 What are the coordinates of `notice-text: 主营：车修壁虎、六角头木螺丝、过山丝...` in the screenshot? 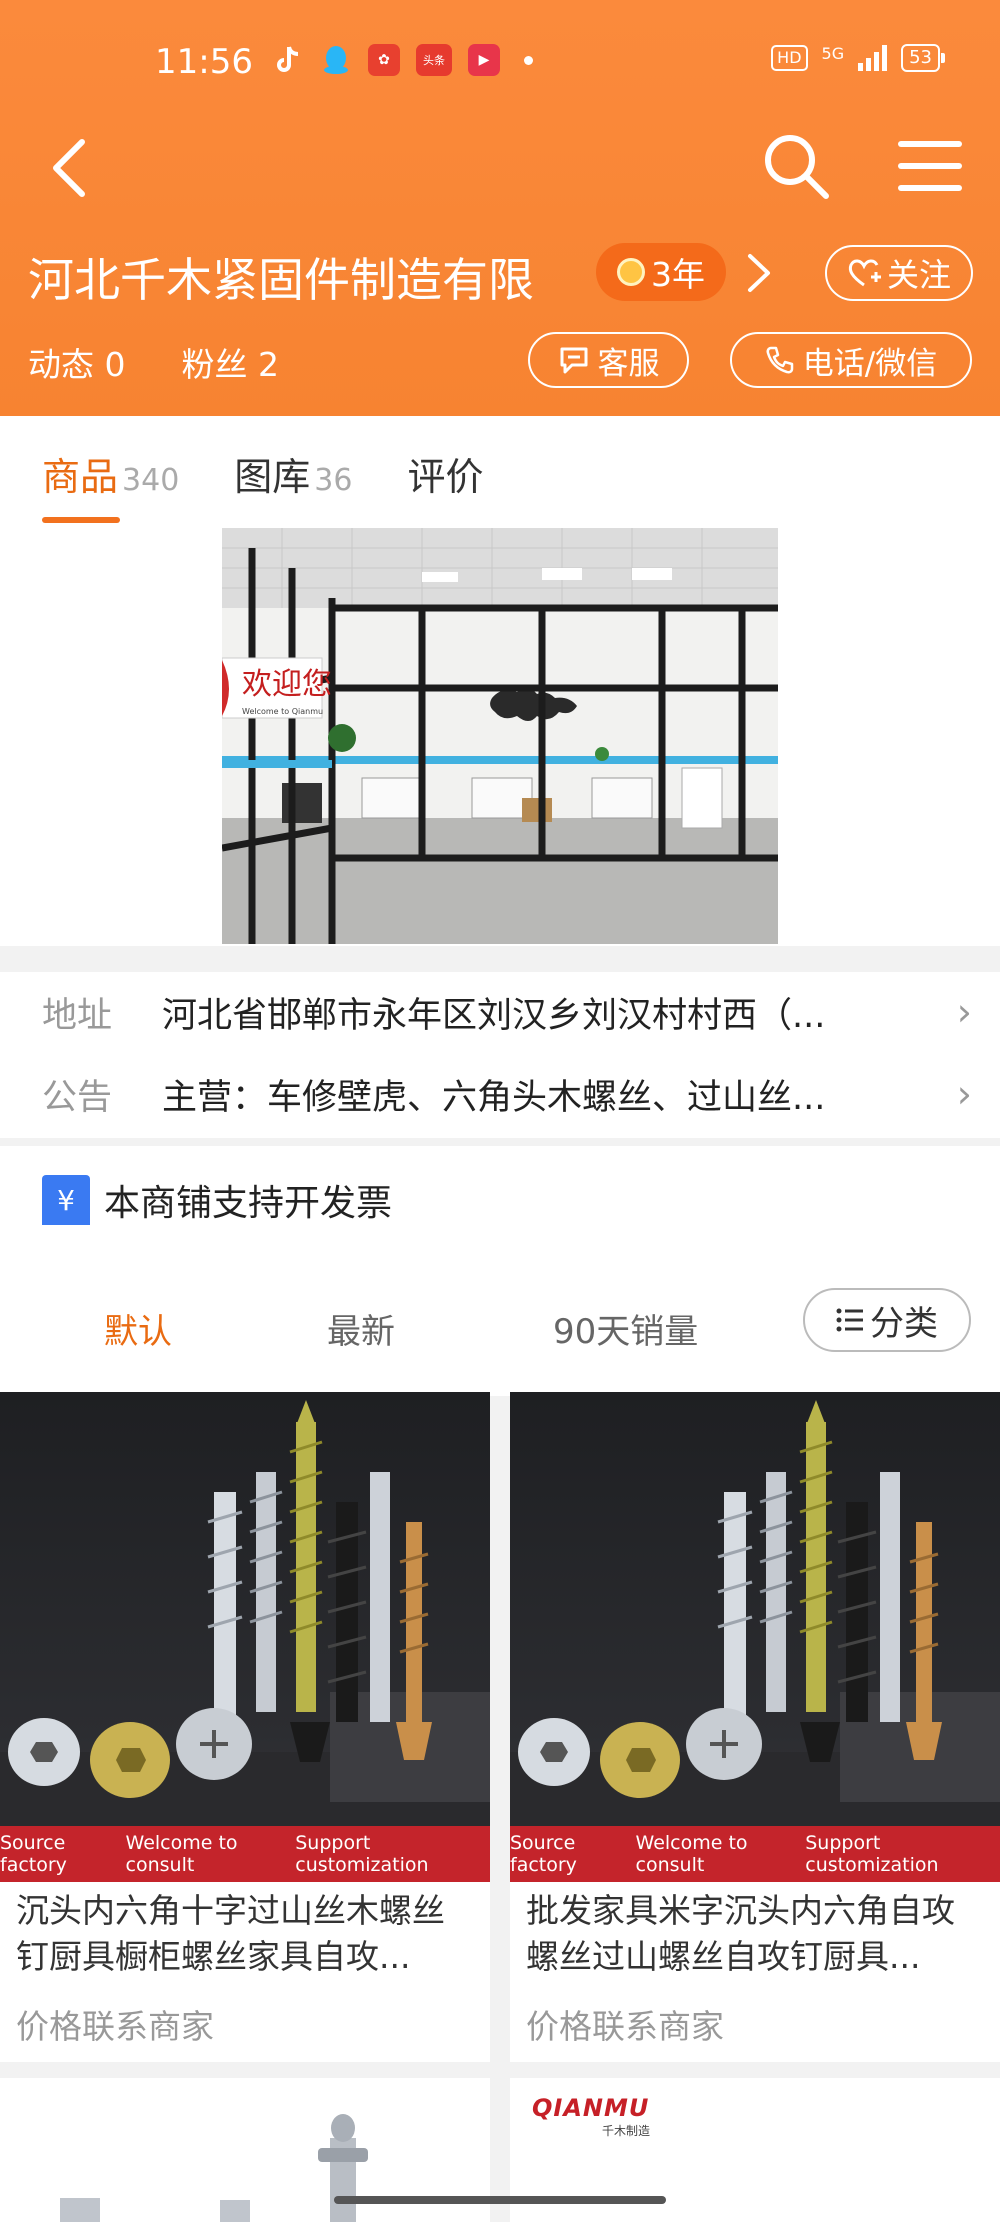 It's located at (494, 1097).